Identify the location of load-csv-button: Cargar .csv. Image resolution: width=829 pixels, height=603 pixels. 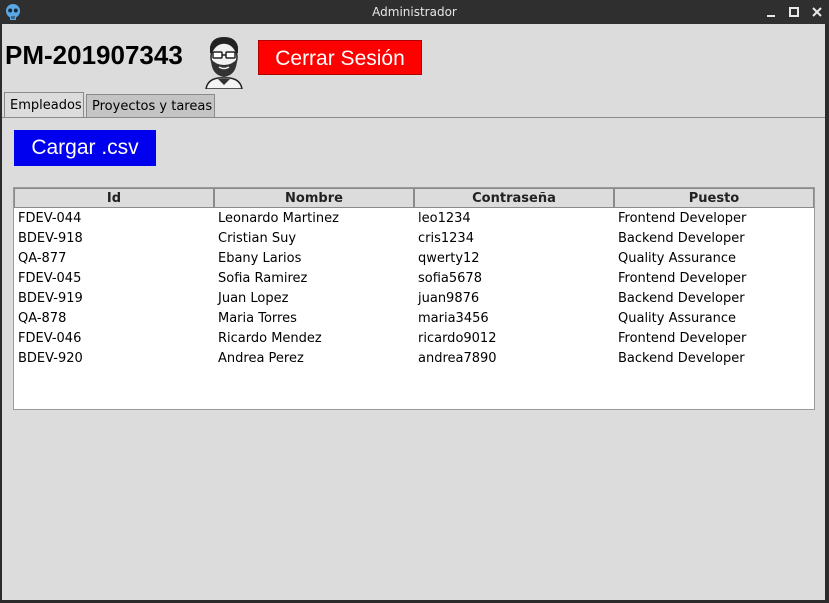
(85, 148).